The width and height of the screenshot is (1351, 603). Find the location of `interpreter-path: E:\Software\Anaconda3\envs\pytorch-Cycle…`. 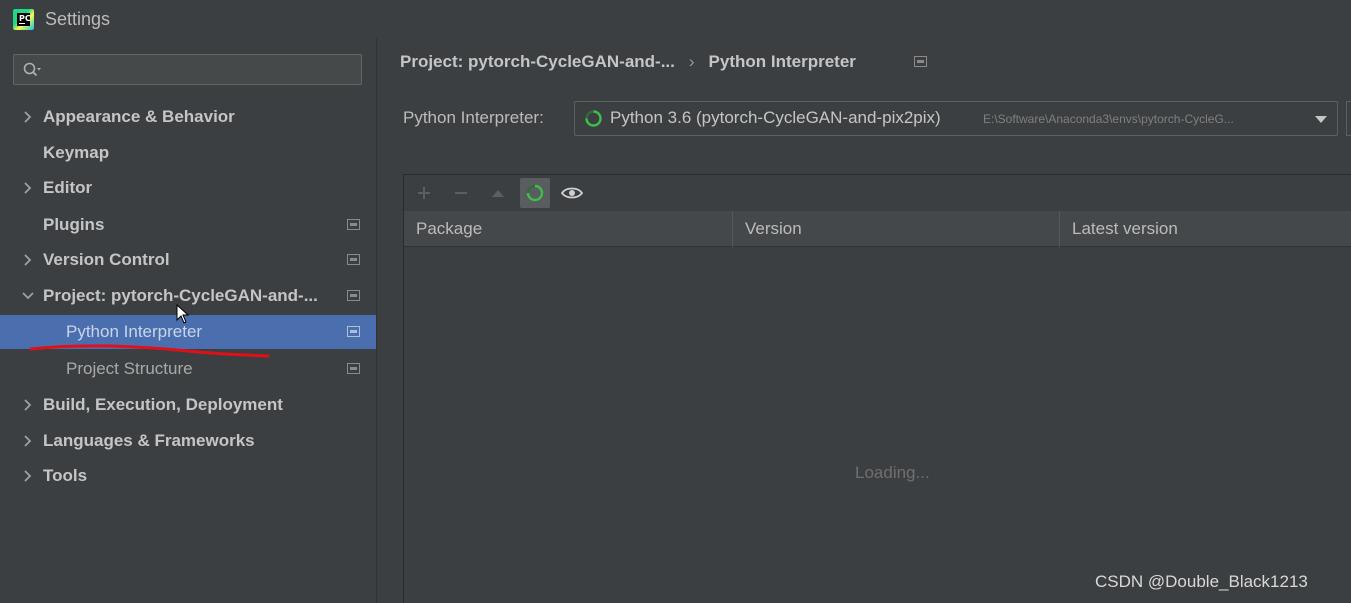

interpreter-path: E:\Software\Anaconda3\envs\pytorch-Cycle… is located at coordinates (1108, 119).